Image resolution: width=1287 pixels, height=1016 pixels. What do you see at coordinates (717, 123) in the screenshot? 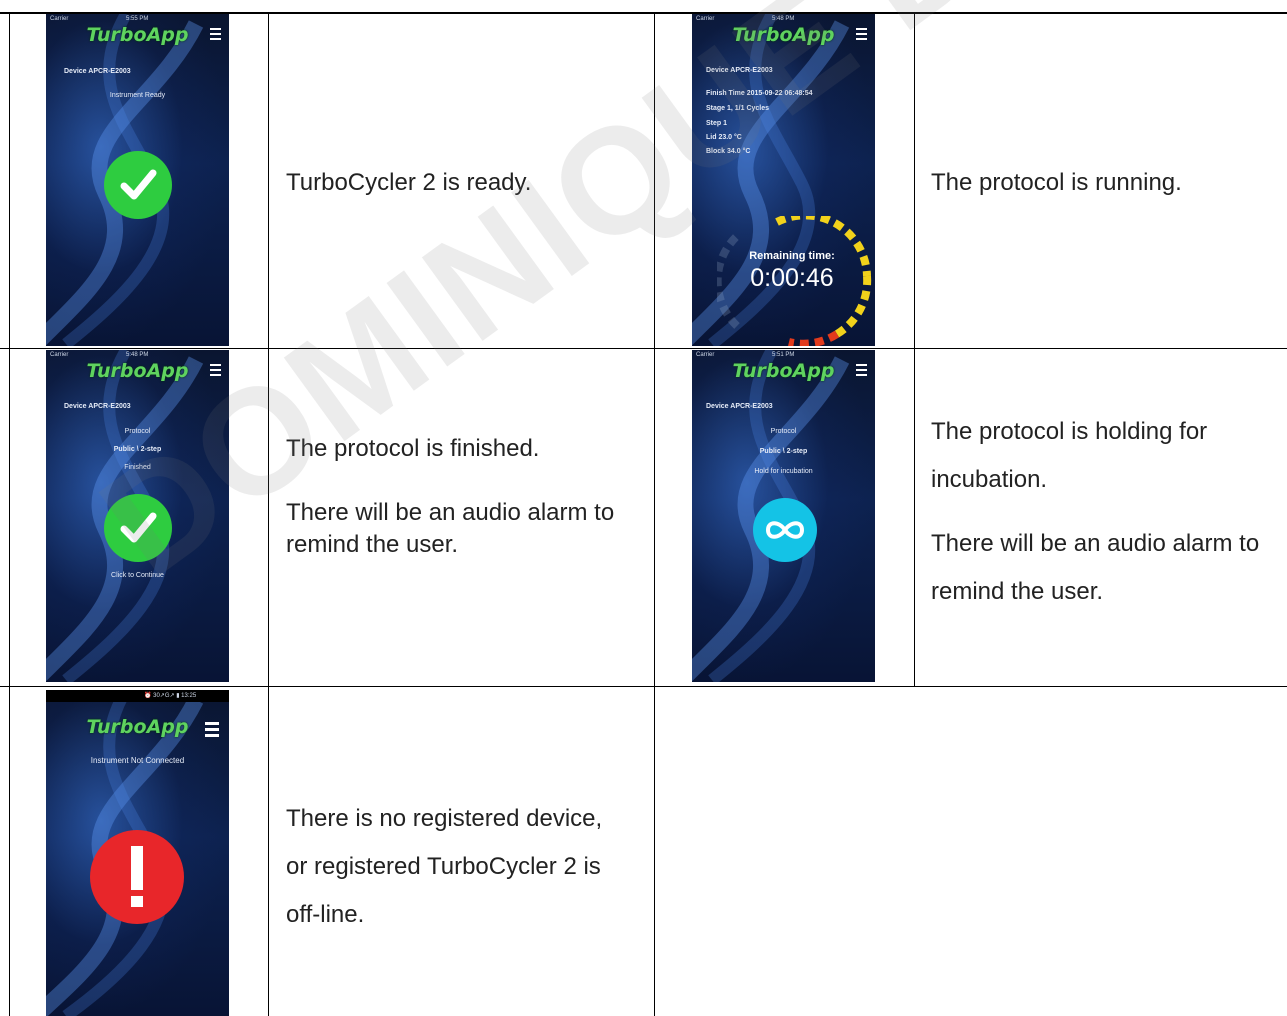
I see `step-info: Step 1` at bounding box center [717, 123].